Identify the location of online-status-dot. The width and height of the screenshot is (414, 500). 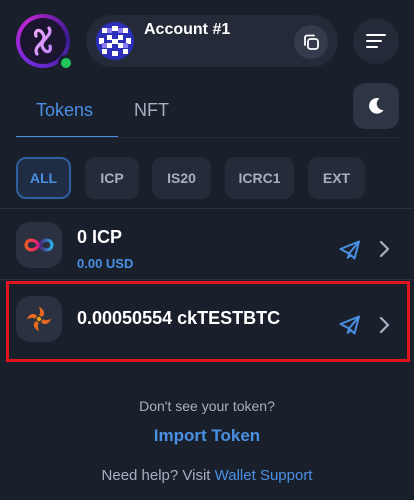
(66, 63).